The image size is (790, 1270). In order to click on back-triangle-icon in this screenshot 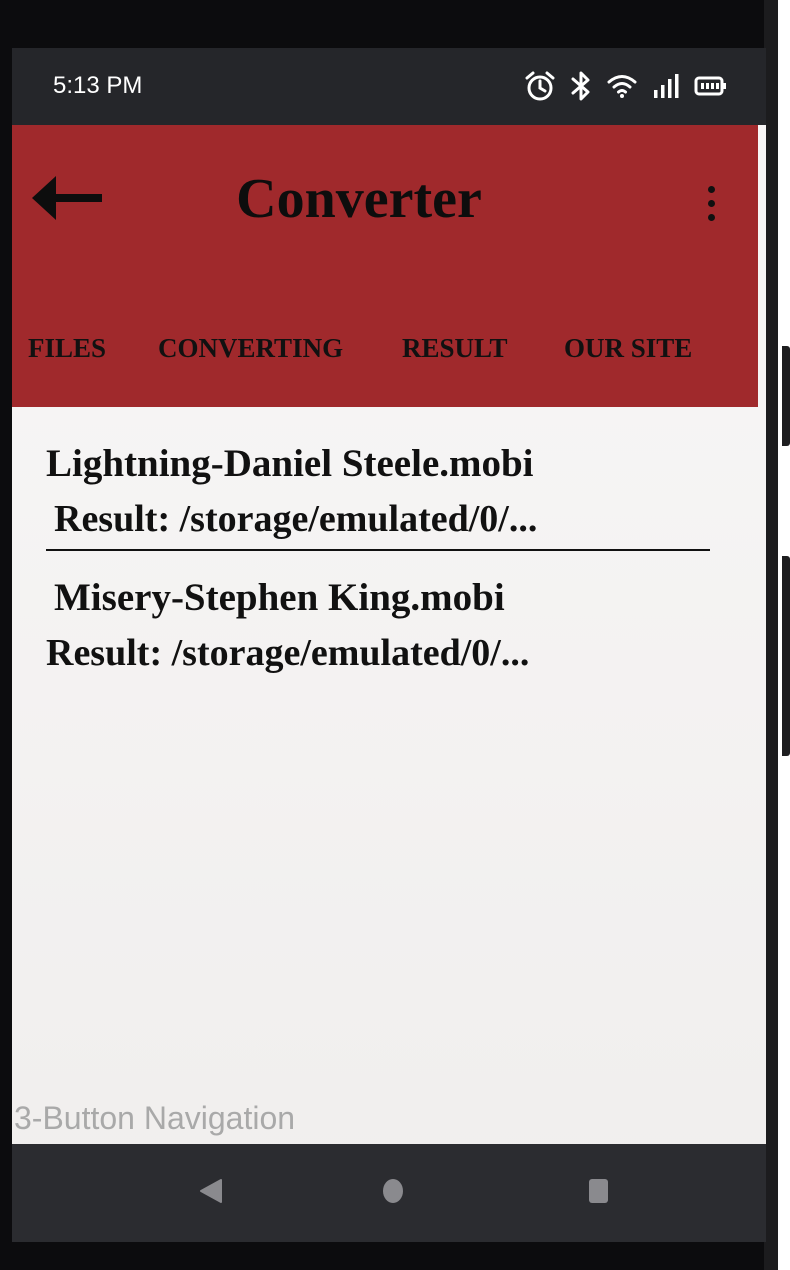, I will do `click(211, 1193)`.